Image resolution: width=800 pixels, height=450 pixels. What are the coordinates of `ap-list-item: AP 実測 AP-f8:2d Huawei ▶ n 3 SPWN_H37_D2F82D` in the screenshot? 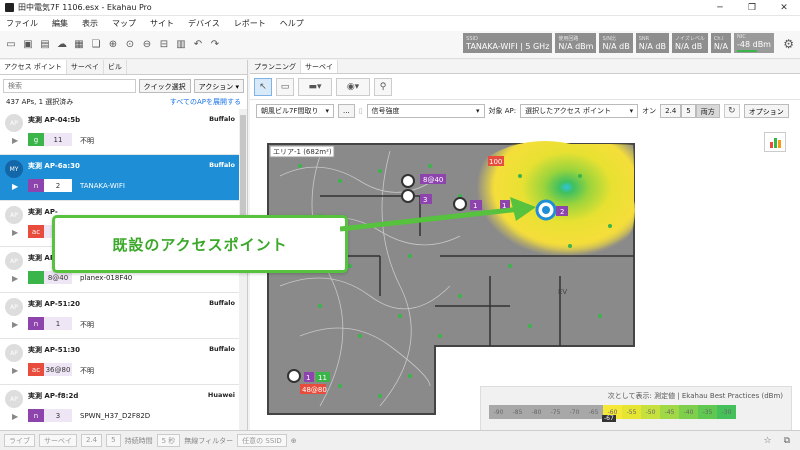 It's located at (123, 408).